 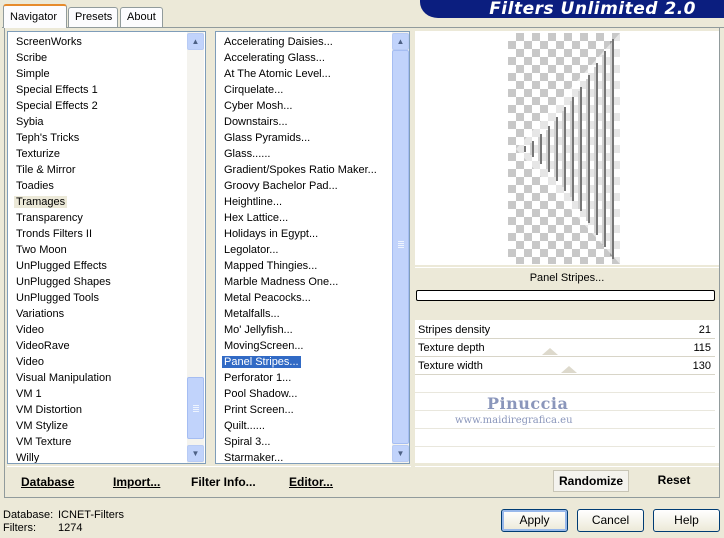 I want to click on category-item-label: Video, so click(x=30, y=362).